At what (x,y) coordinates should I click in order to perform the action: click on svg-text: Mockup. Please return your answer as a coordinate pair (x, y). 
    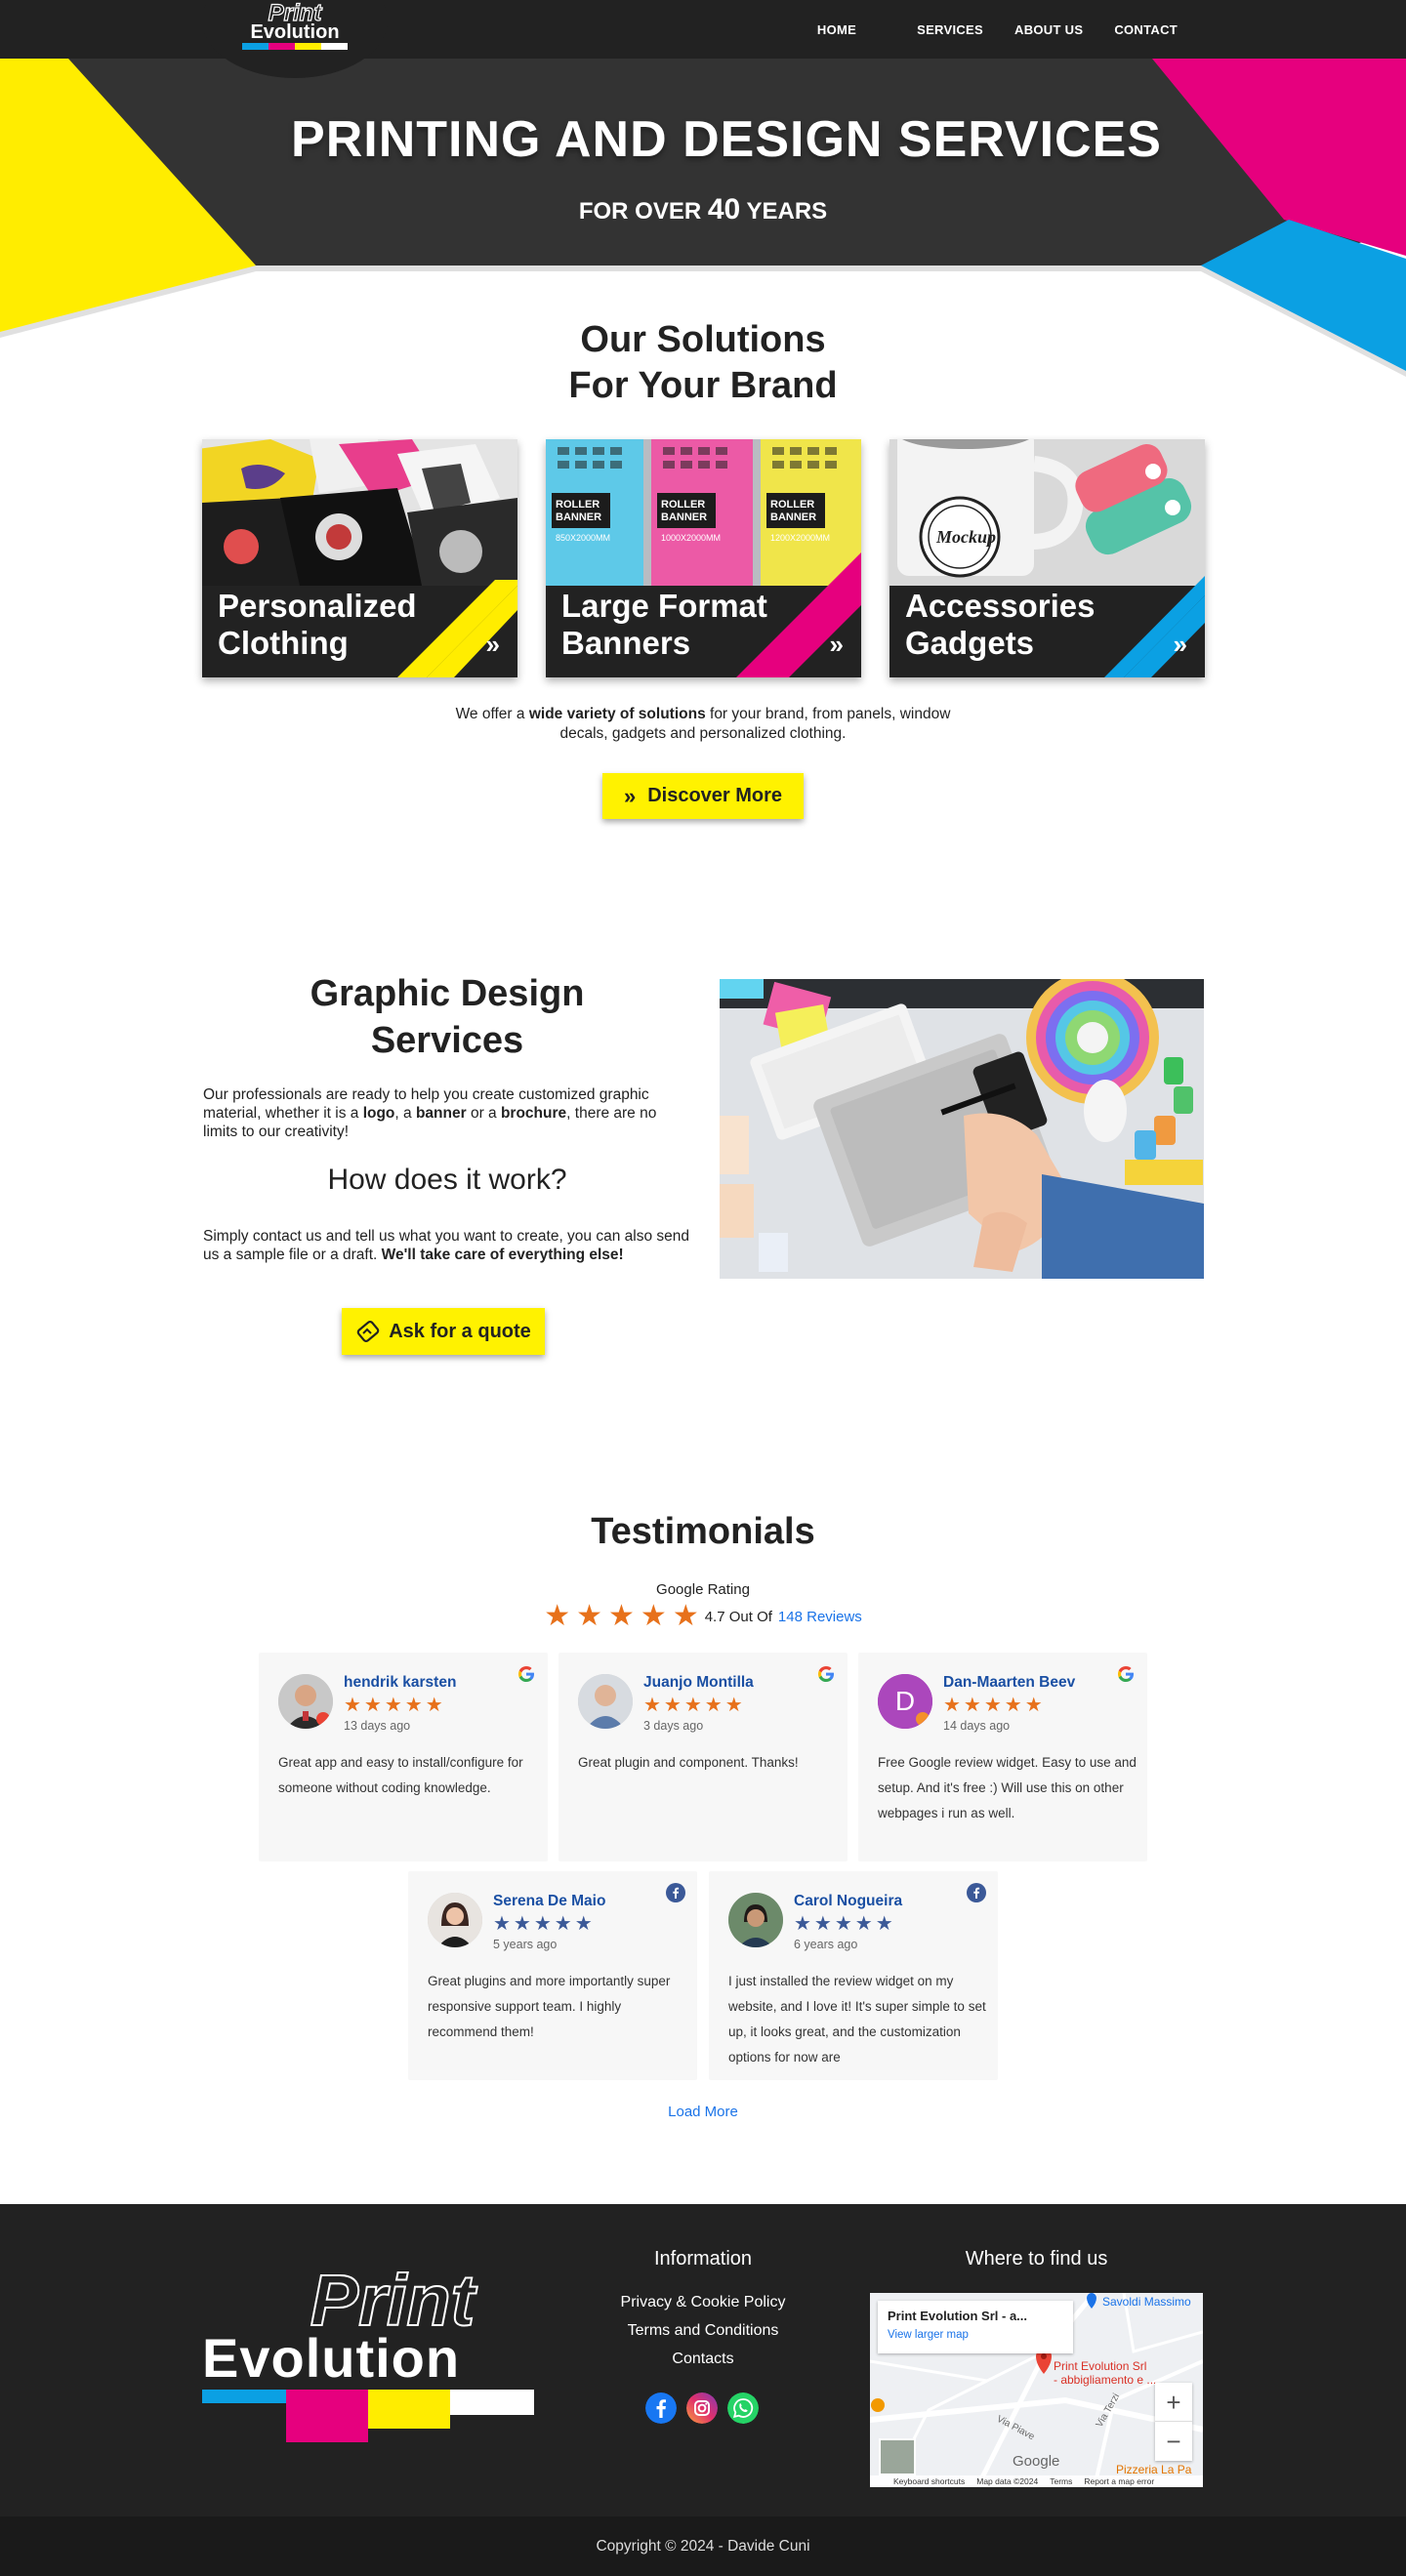
    Looking at the image, I should click on (965, 537).